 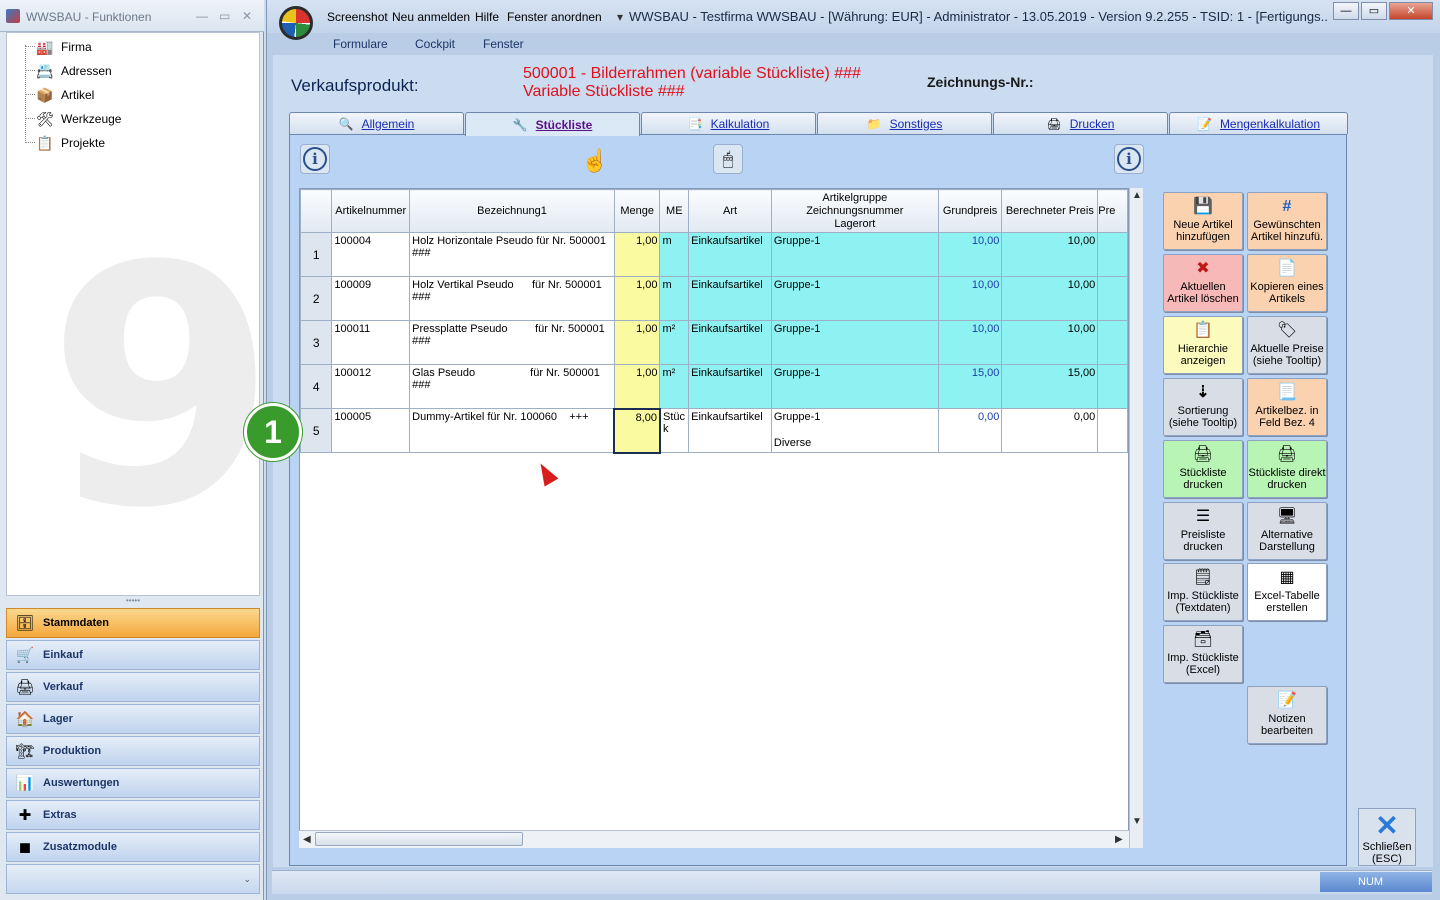 What do you see at coordinates (1346, 11) in the screenshot?
I see `main-minimize-icon: —` at bounding box center [1346, 11].